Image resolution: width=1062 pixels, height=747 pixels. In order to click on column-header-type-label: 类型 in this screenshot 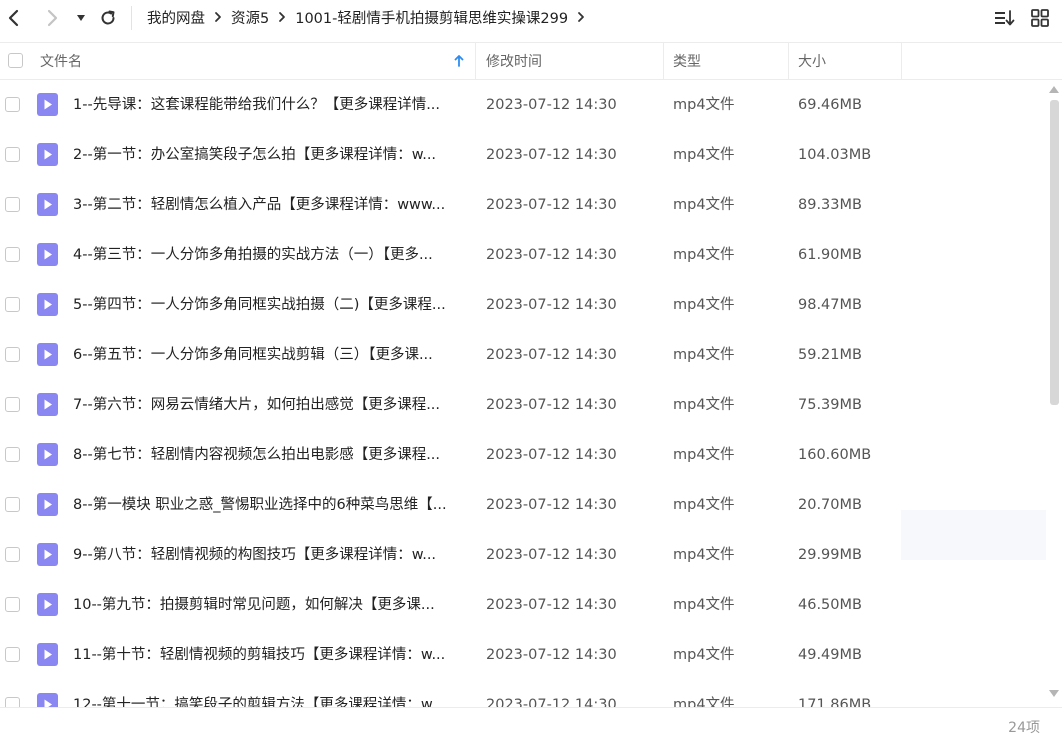, I will do `click(687, 62)`.